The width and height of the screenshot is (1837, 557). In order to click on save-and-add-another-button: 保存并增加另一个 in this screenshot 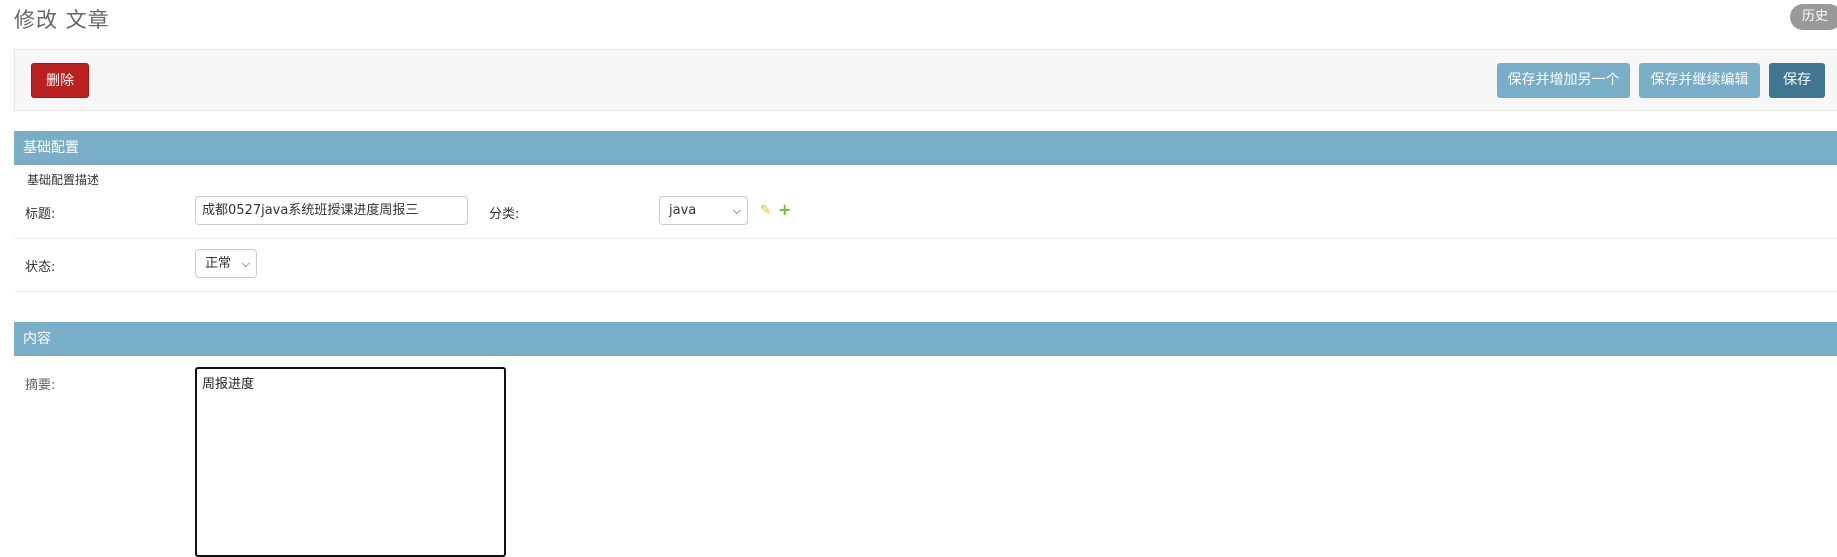, I will do `click(1563, 80)`.